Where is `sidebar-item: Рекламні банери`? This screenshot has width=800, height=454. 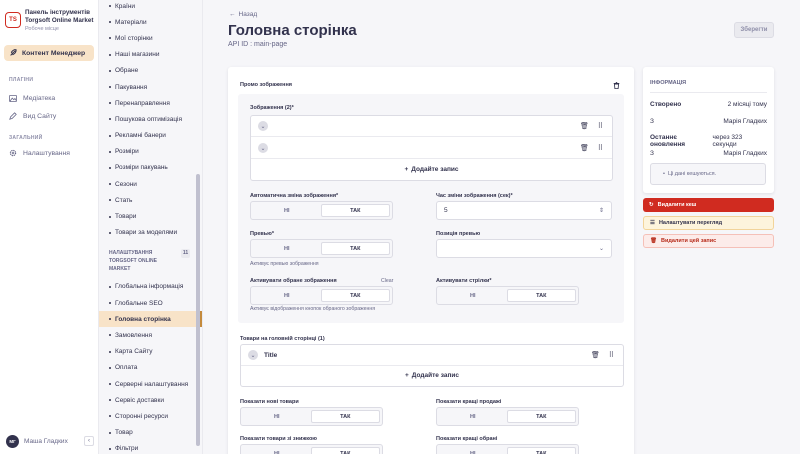 sidebar-item: Рекламні банери is located at coordinates (150, 136).